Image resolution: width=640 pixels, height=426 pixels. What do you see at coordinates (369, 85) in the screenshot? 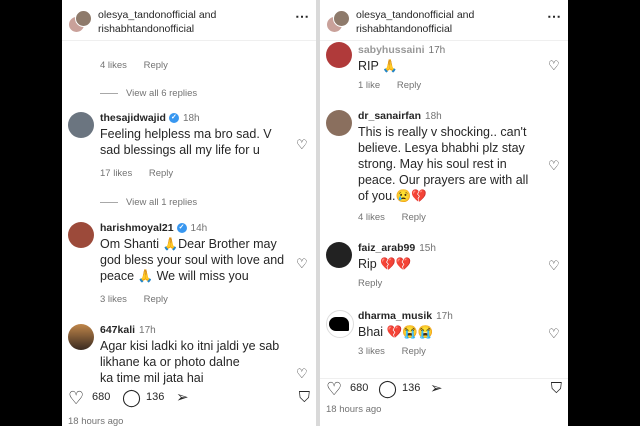
I see `likes-count: 1 like` at bounding box center [369, 85].